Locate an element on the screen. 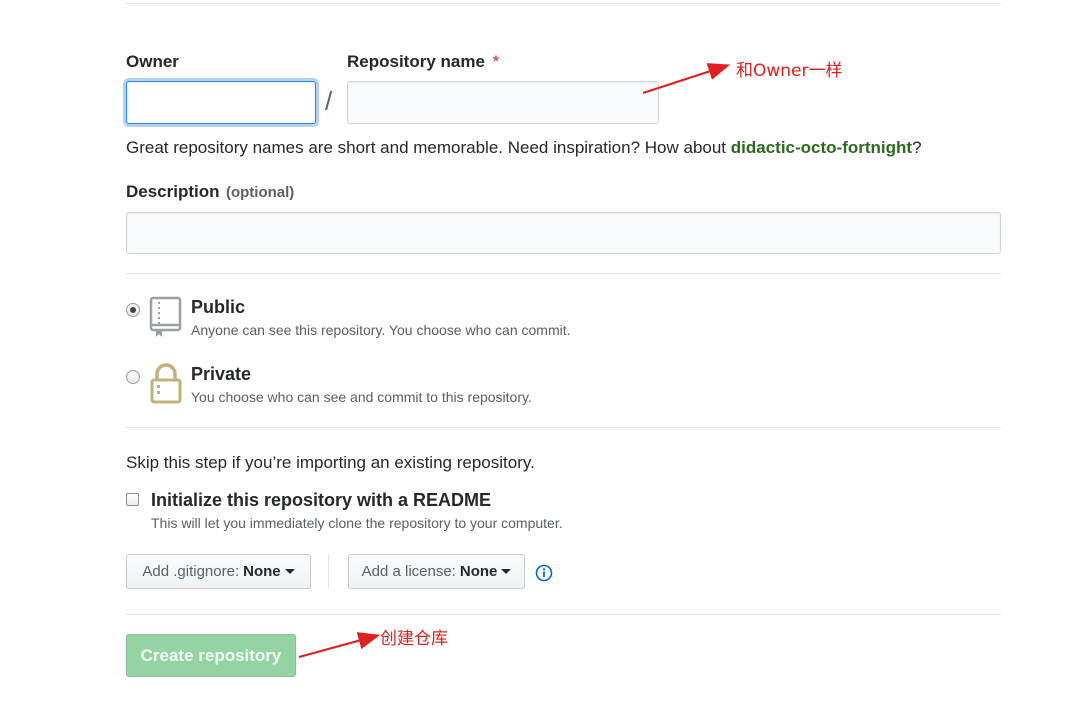 The image size is (1071, 714). annotation-same-as-owner: 和Owner一样 is located at coordinates (789, 71).